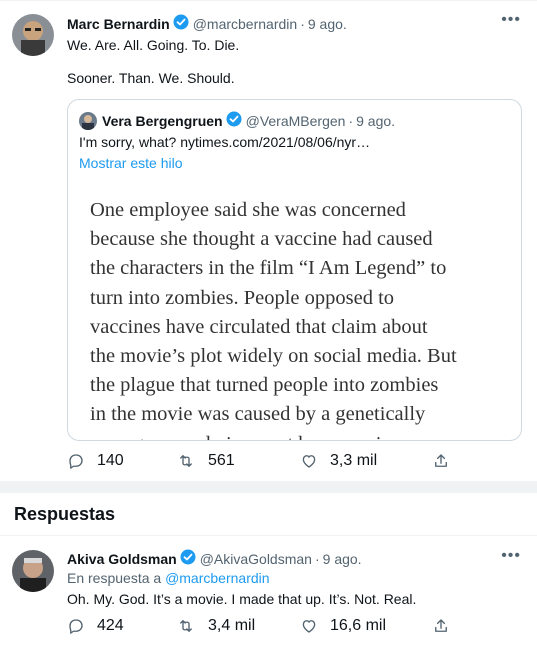 The width and height of the screenshot is (537, 646). I want to click on author-name: Marc Bernardin, so click(118, 24).